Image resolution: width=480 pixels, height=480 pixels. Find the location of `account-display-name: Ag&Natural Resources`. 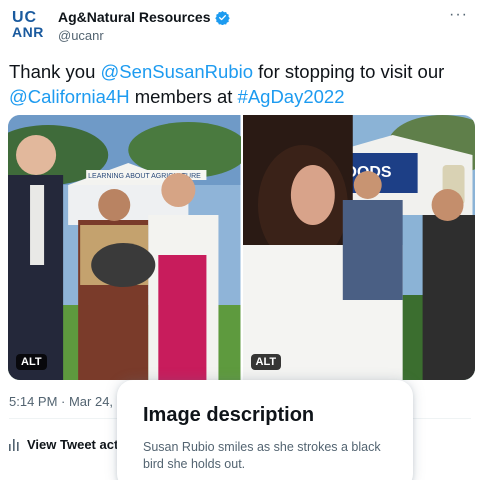

account-display-name: Ag&Natural Resources is located at coordinates (134, 17).